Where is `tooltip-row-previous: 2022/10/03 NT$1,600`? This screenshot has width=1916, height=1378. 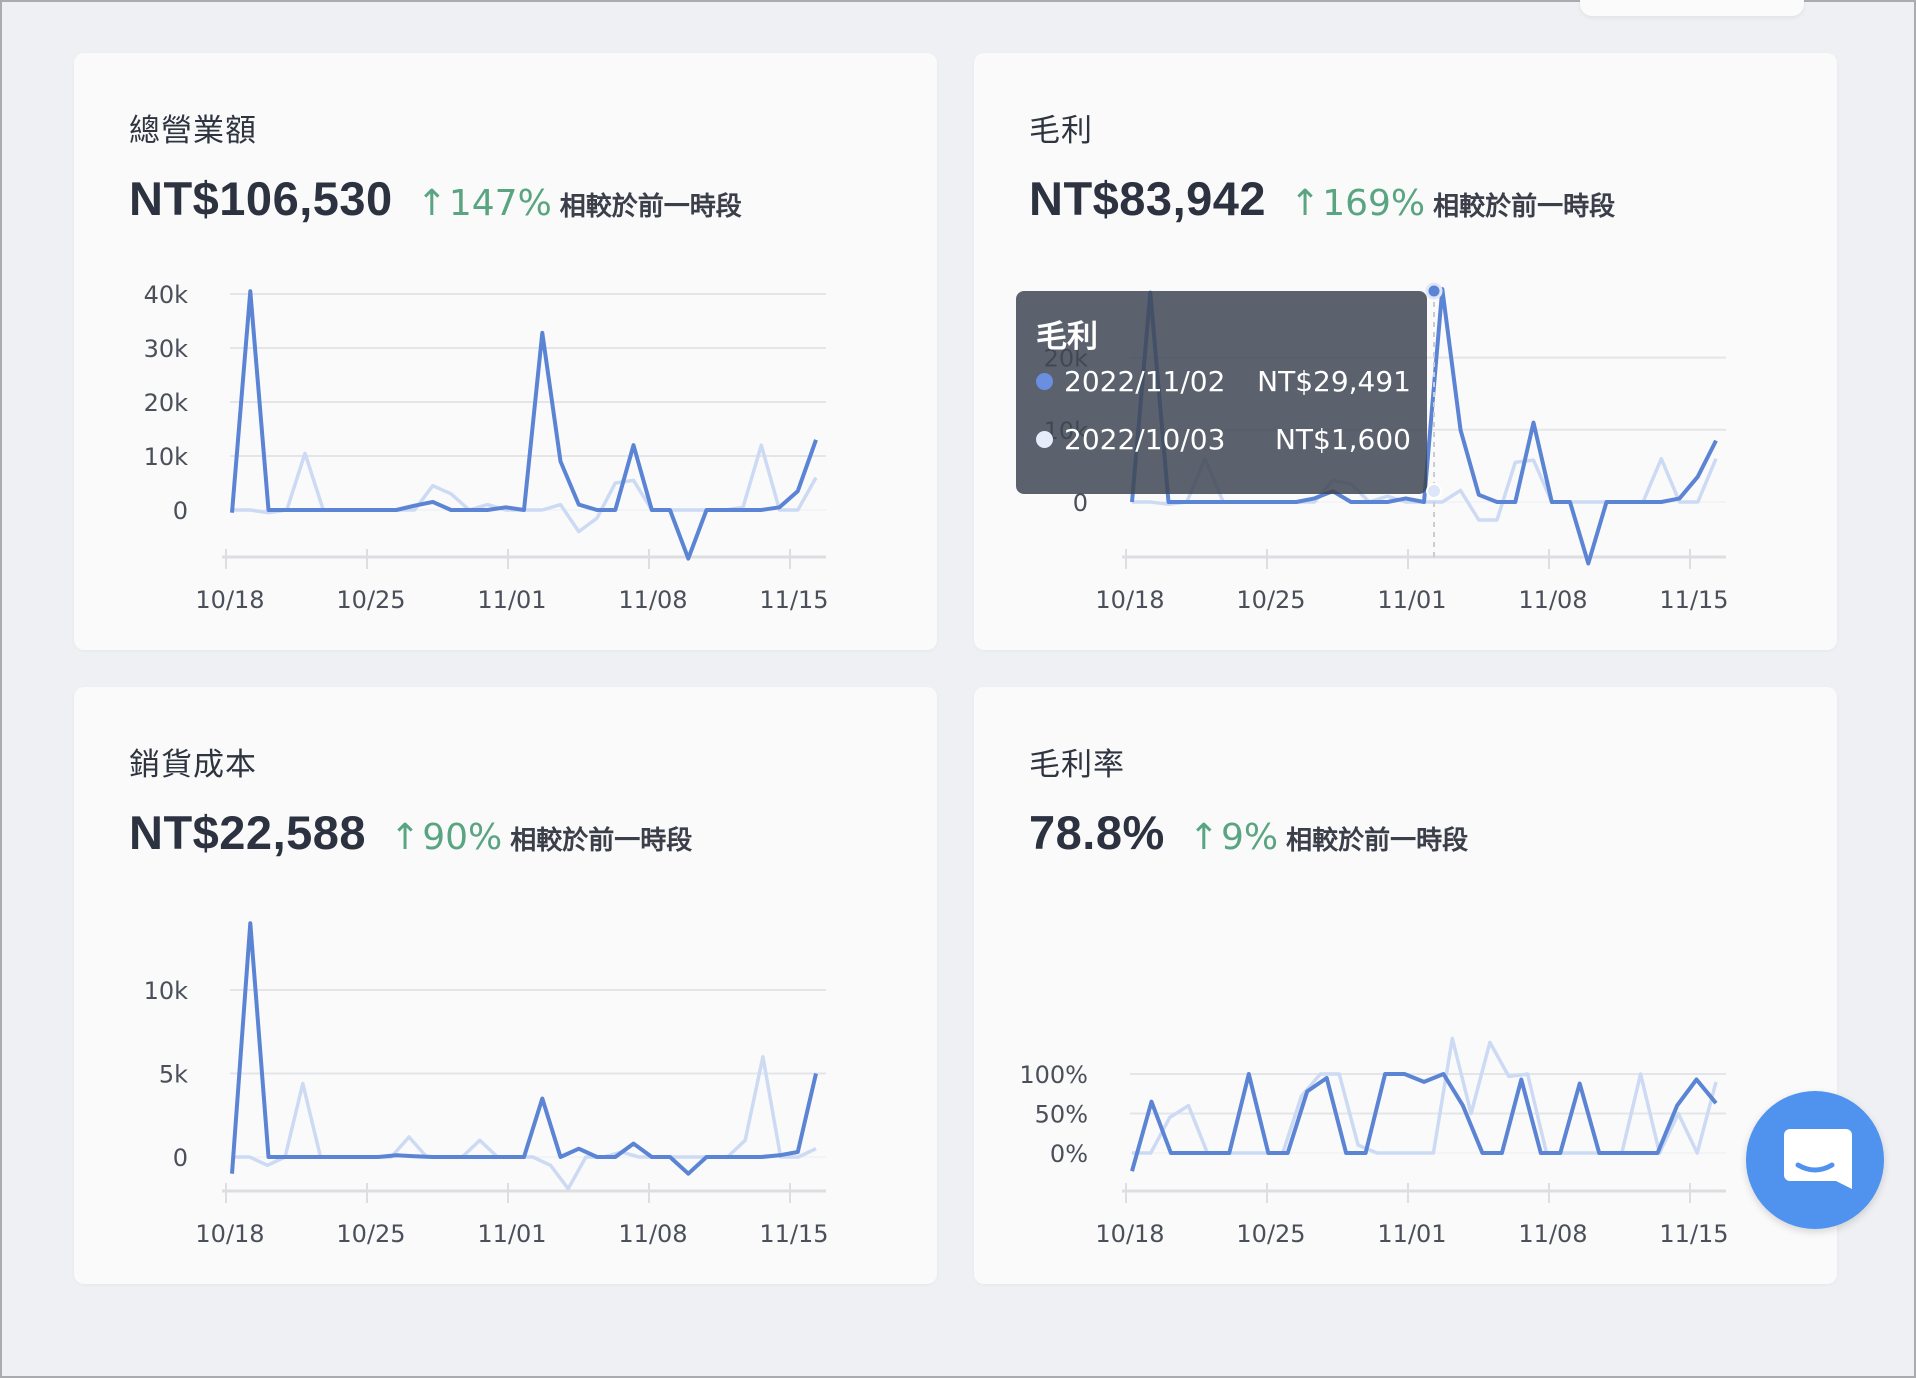 tooltip-row-previous: 2022/10/03 NT$1,600 is located at coordinates (1223, 439).